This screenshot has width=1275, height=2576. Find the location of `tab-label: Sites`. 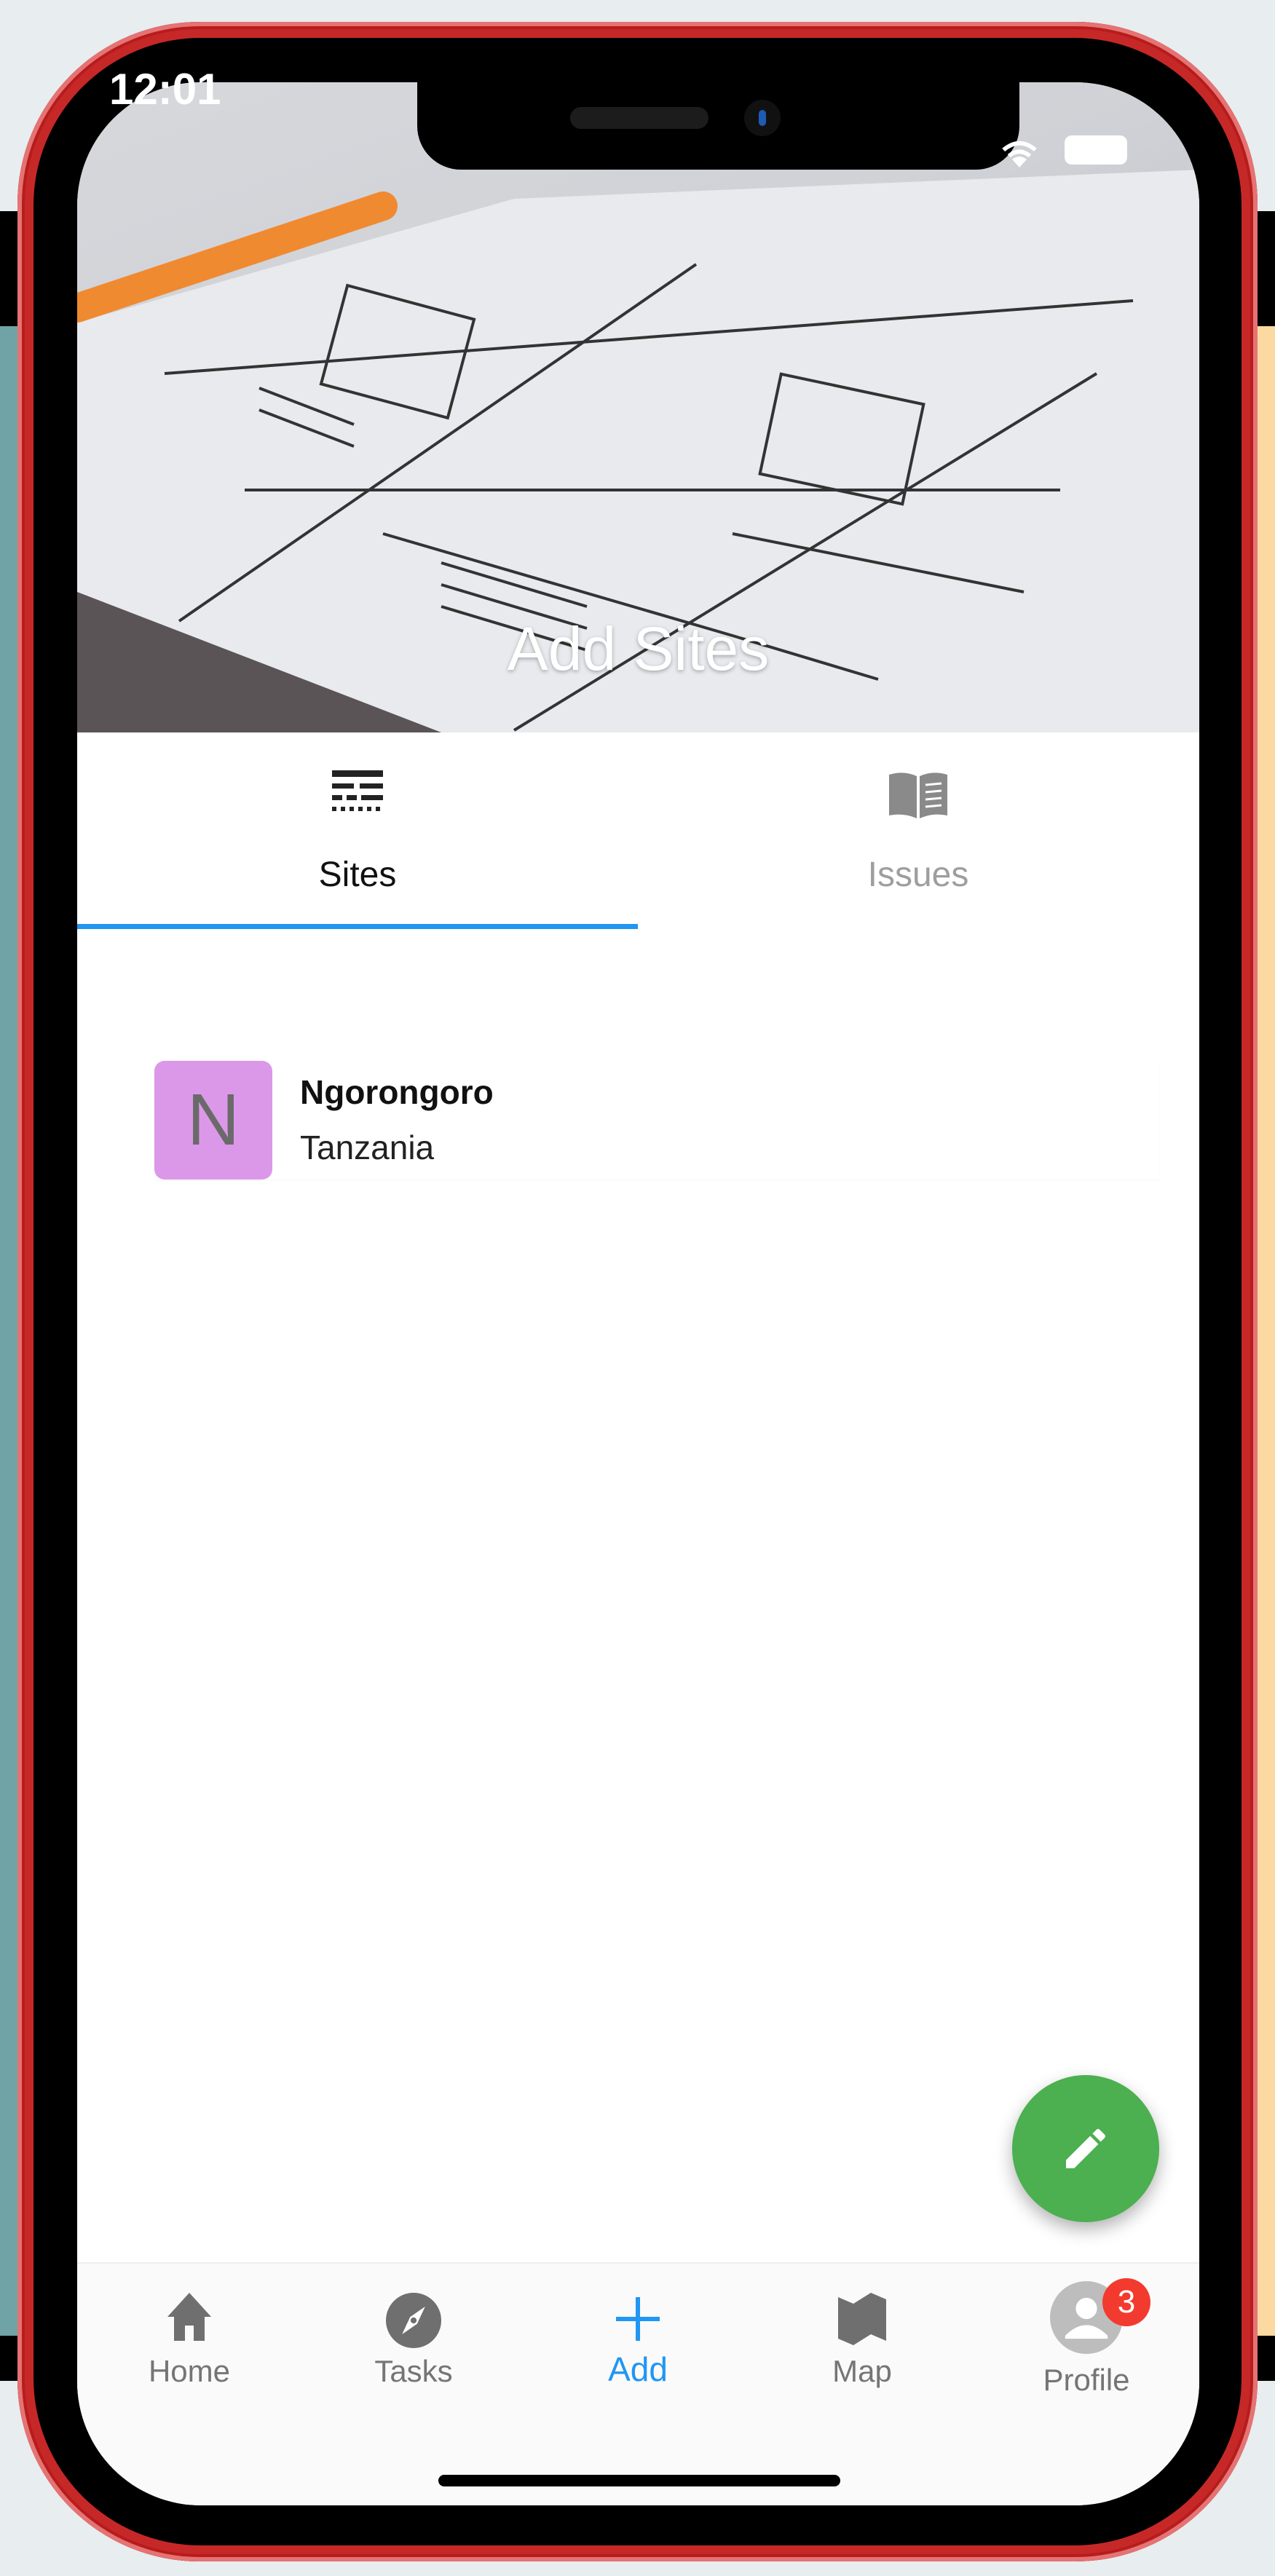

tab-label: Sites is located at coordinates (357, 875).